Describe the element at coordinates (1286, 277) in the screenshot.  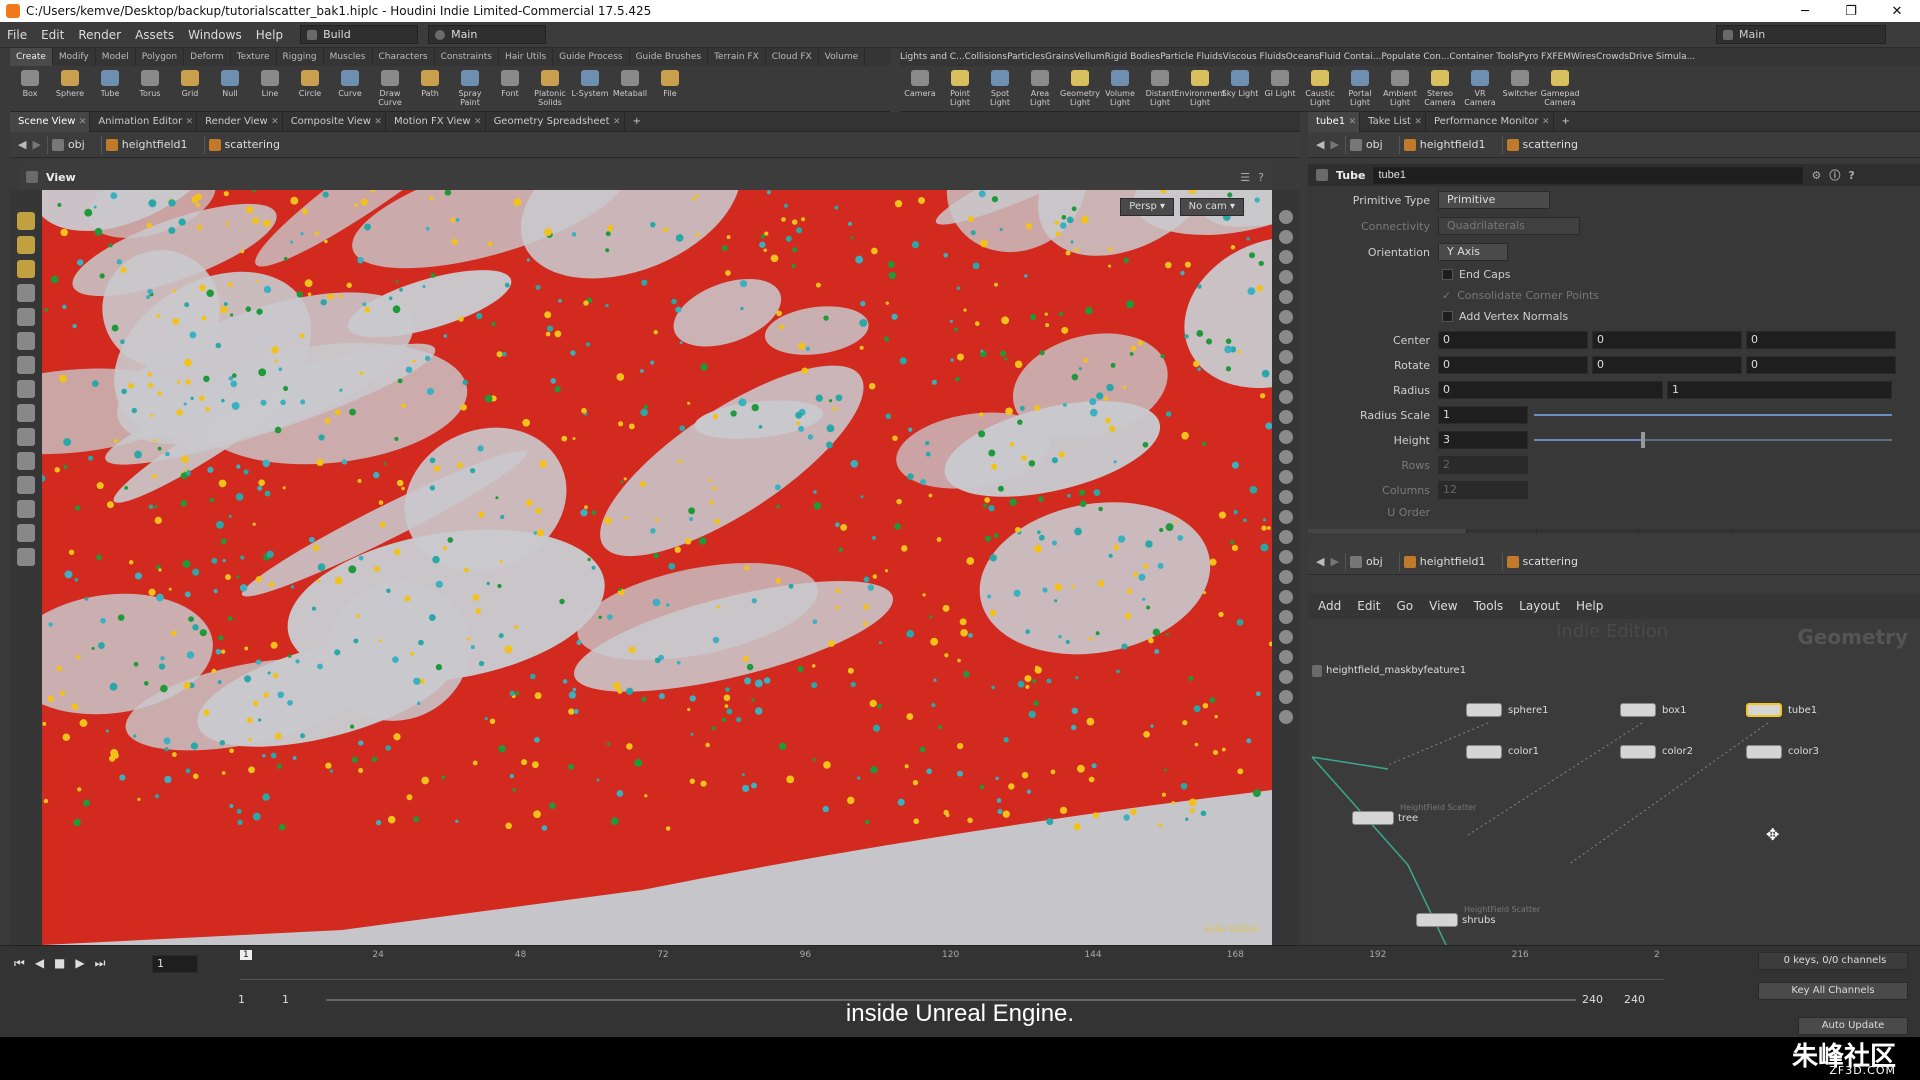
I see `display-option-4-icon` at that location.